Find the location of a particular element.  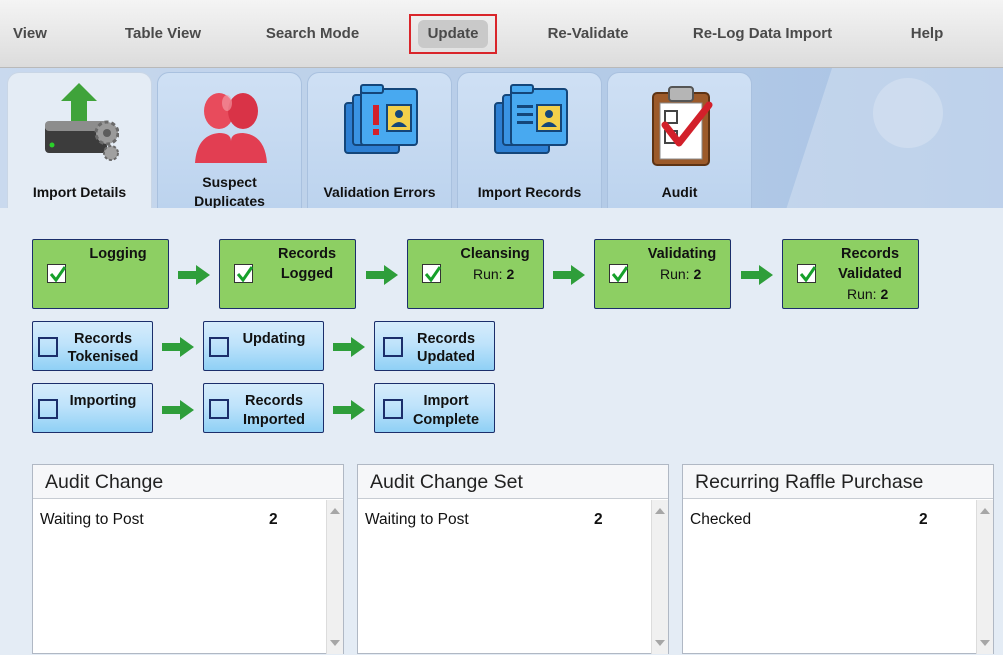

step-records-imported: Records Imported is located at coordinates (263, 408).